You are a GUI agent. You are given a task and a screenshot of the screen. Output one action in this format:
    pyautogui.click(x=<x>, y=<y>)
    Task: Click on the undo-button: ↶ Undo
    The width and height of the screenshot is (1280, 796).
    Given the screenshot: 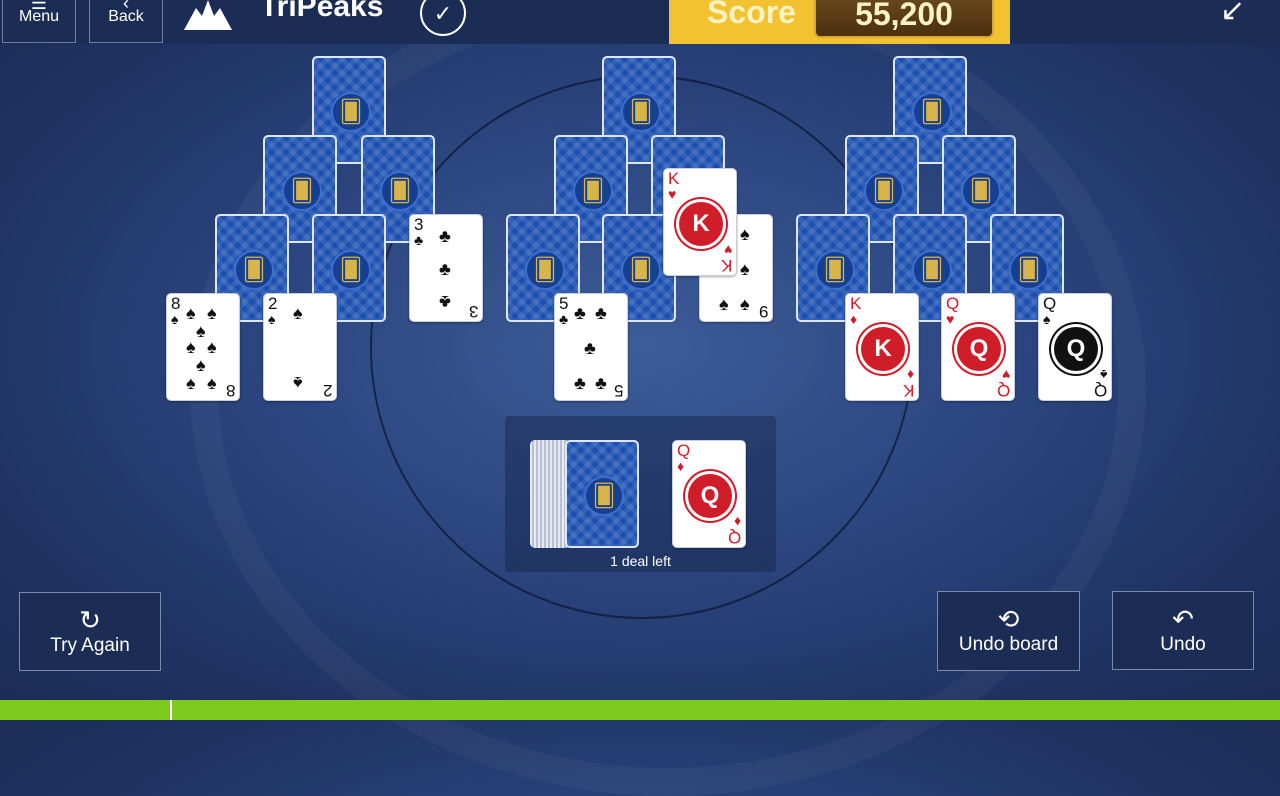 What is the action you would take?
    pyautogui.click(x=1183, y=630)
    